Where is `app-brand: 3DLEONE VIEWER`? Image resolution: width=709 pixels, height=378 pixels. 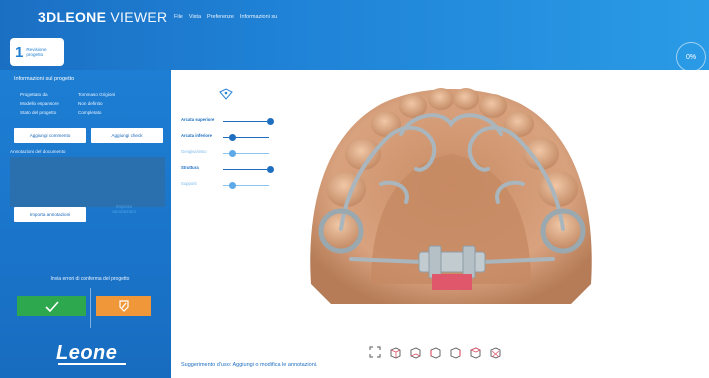 app-brand: 3DLEONE VIEWER is located at coordinates (102, 17).